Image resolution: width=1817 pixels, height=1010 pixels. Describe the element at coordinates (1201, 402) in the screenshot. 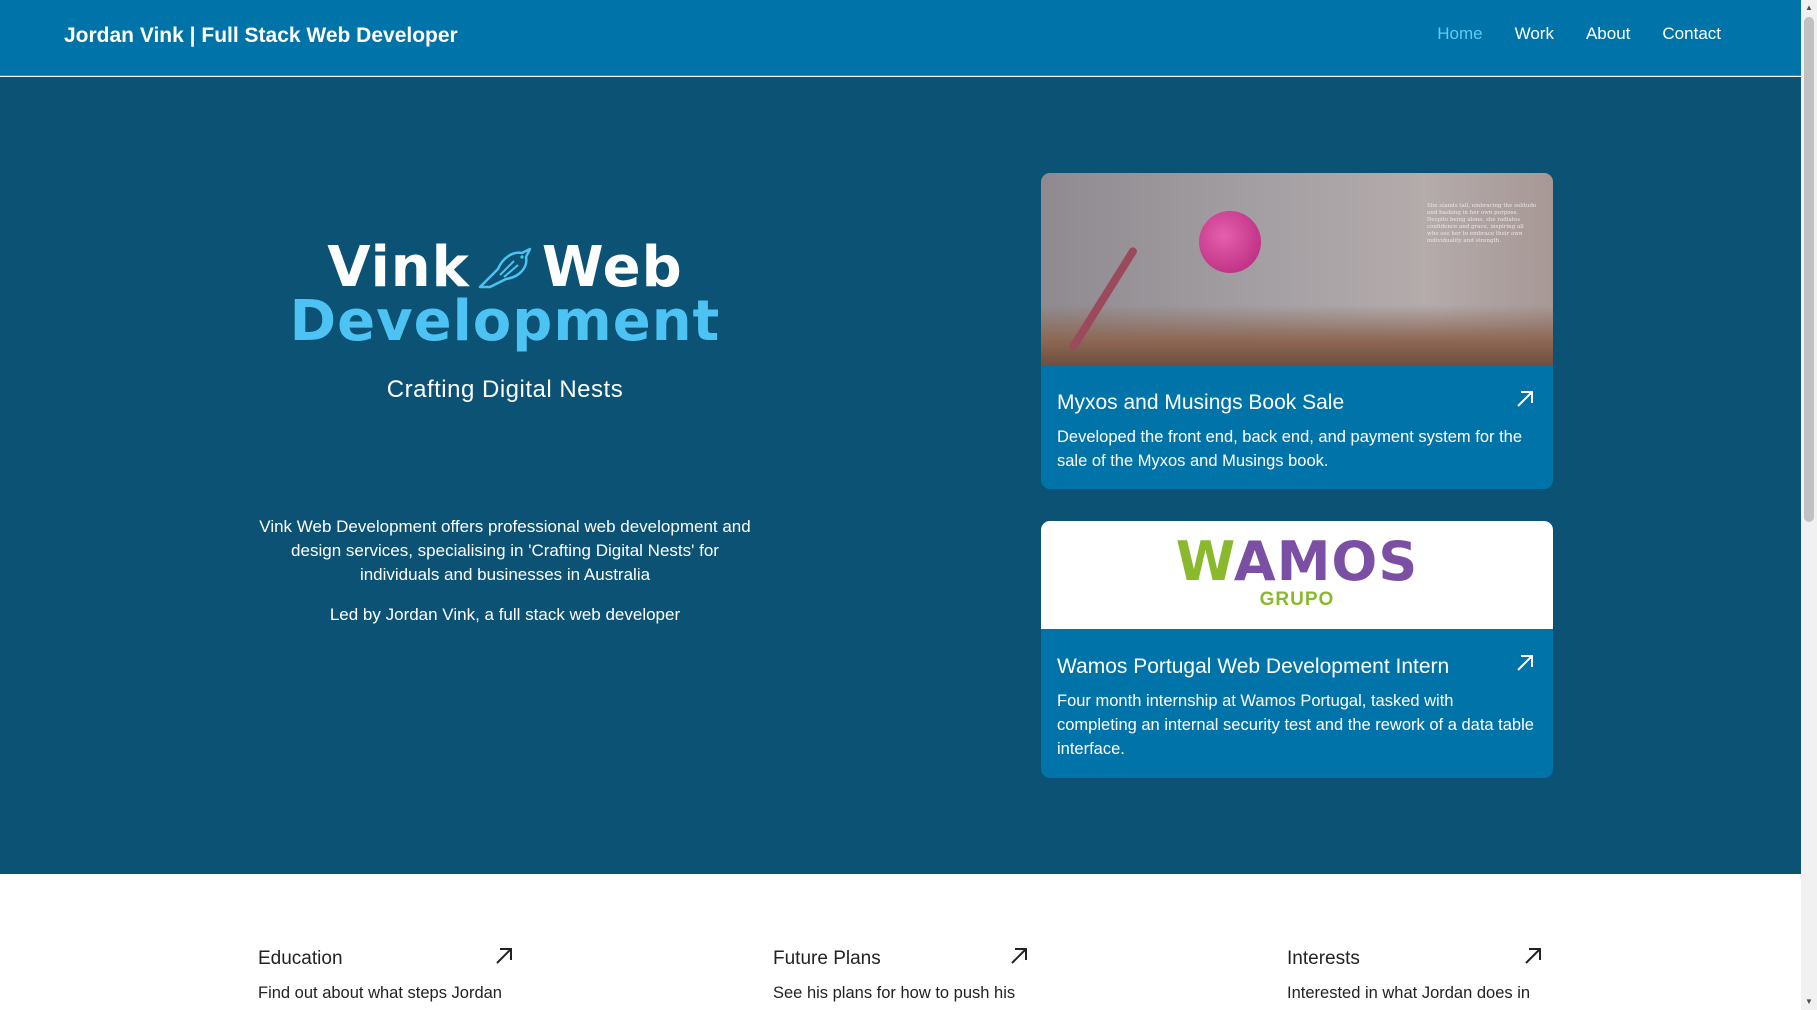

I see `card-title: Myxos and Musings Book Sale` at that location.